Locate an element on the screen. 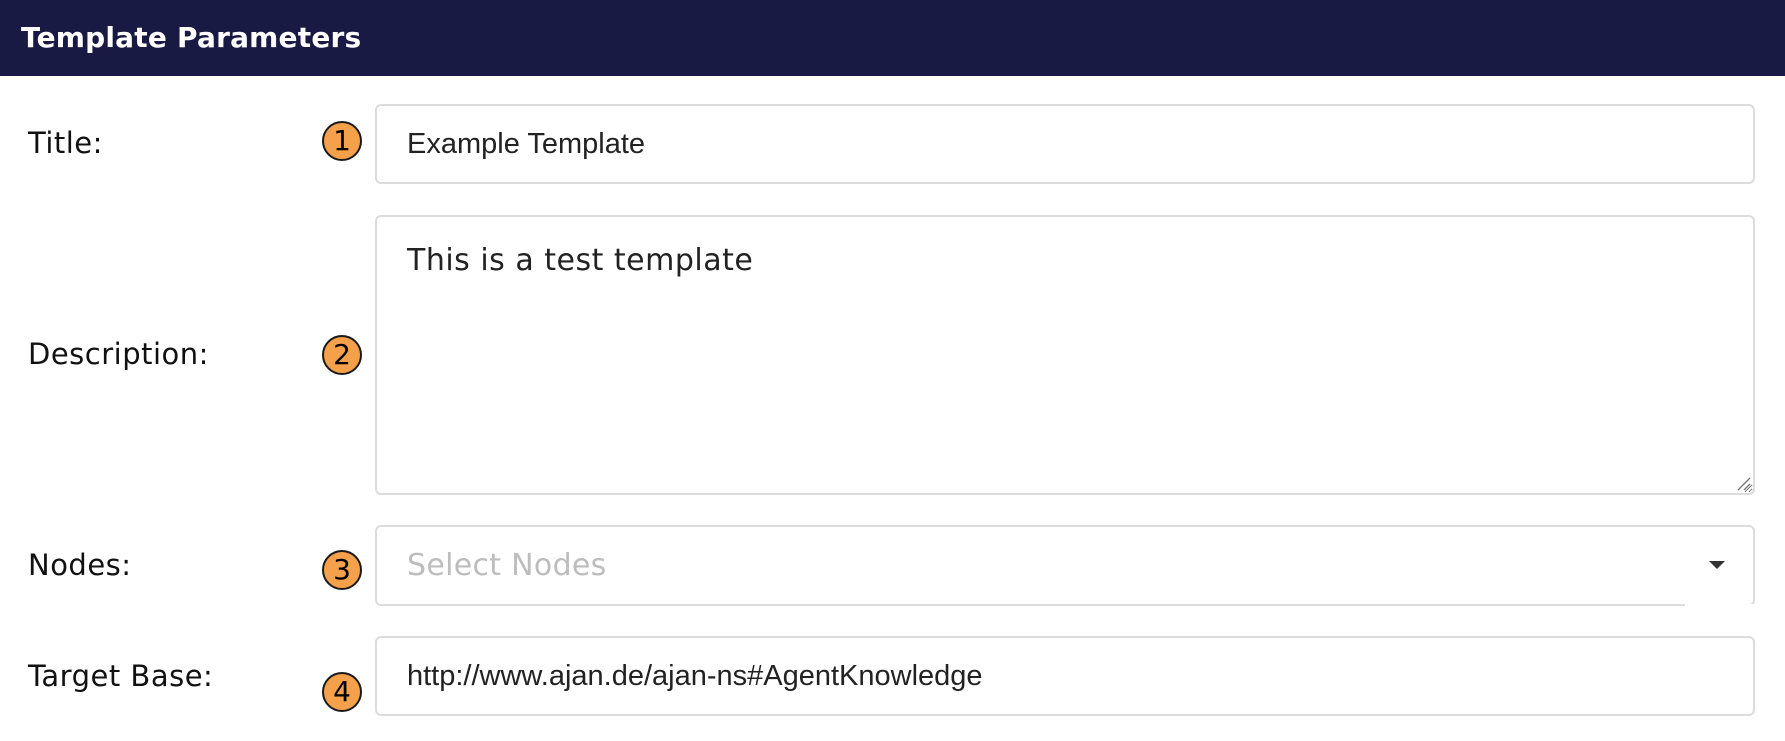 Image resolution: width=1785 pixels, height=741 pixels. step-badge-1: 1 is located at coordinates (342, 141).